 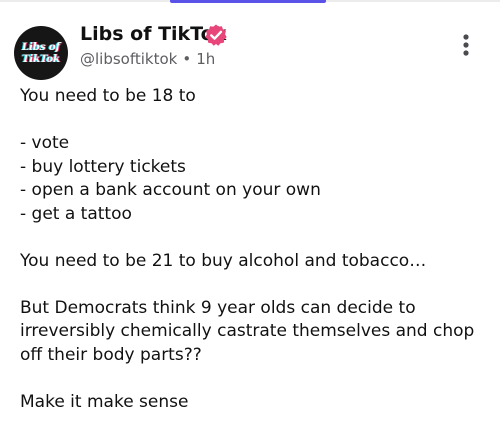 I want to click on post-timestamp: 1h, so click(x=205, y=59).